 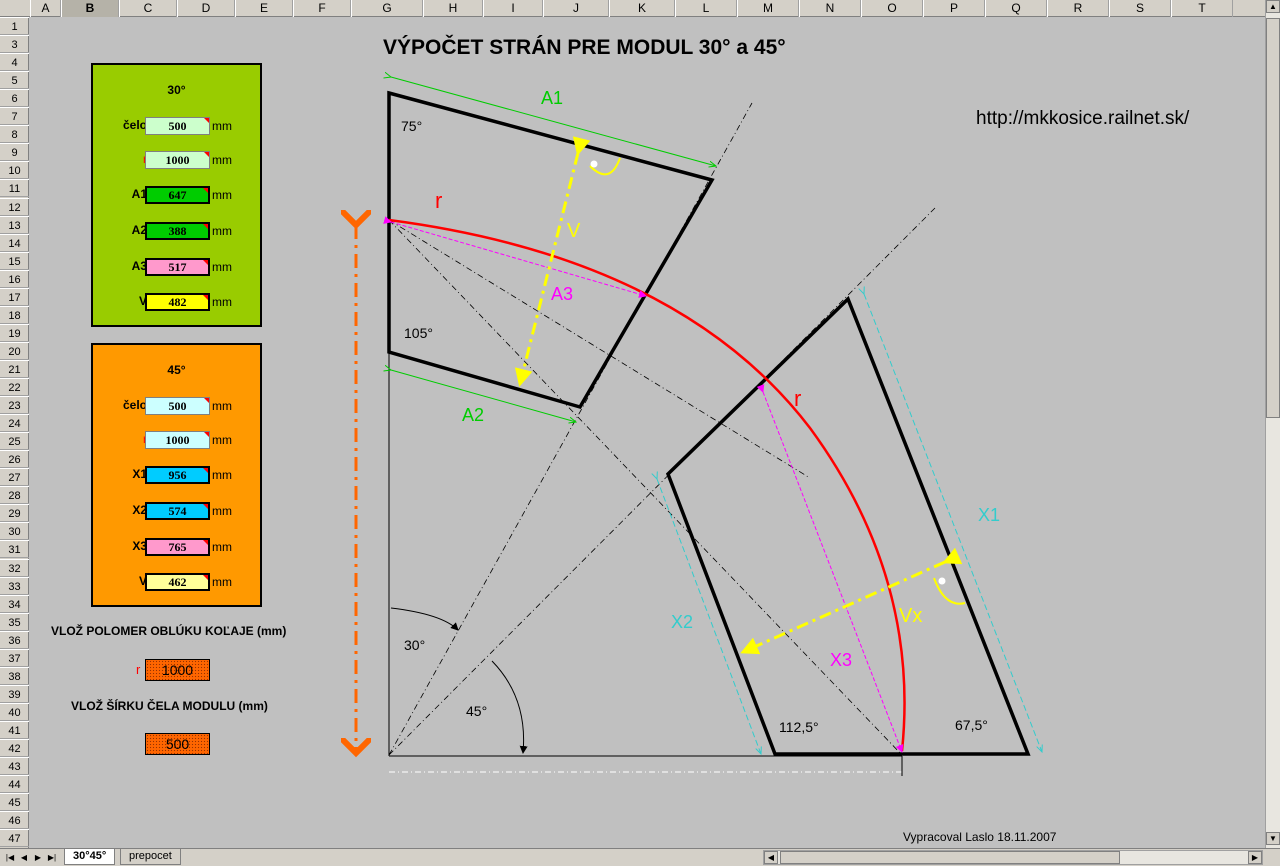 I want to click on first-sheet-icon: |◀, so click(x=10, y=857).